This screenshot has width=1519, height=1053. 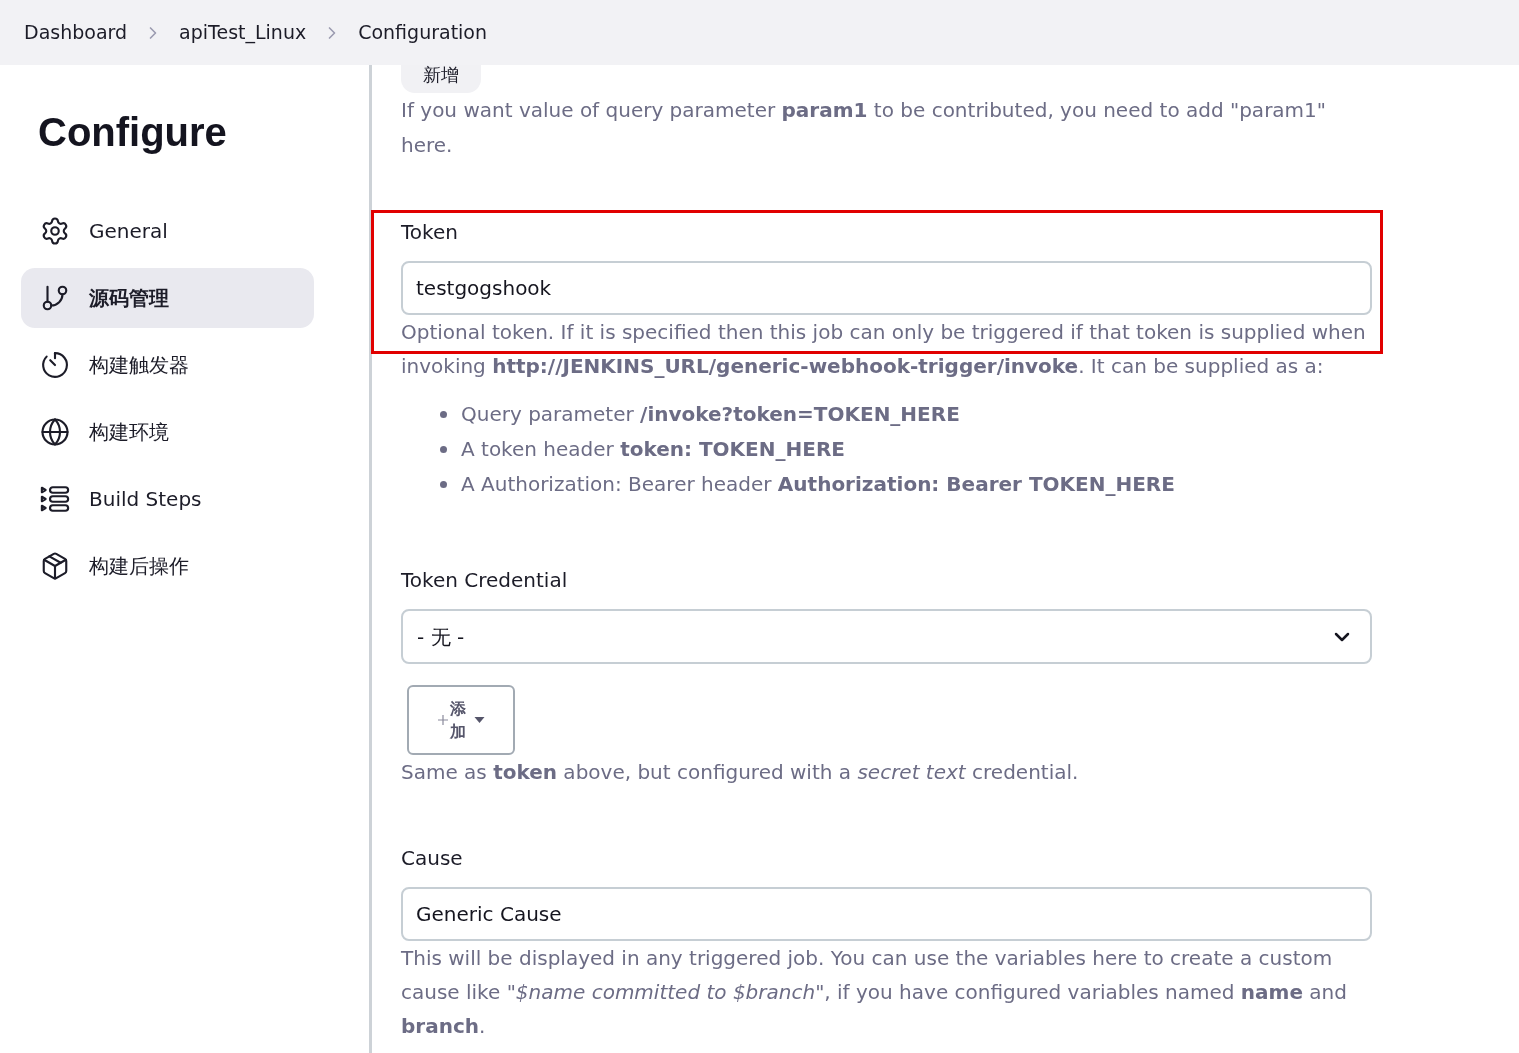 What do you see at coordinates (874, 992) in the screenshot?
I see `help-text: This will be displayed in any triggered job. You can use the variables here to create a custom cause like "$name committed to $branch", if you have configured variables named name and branch.` at bounding box center [874, 992].